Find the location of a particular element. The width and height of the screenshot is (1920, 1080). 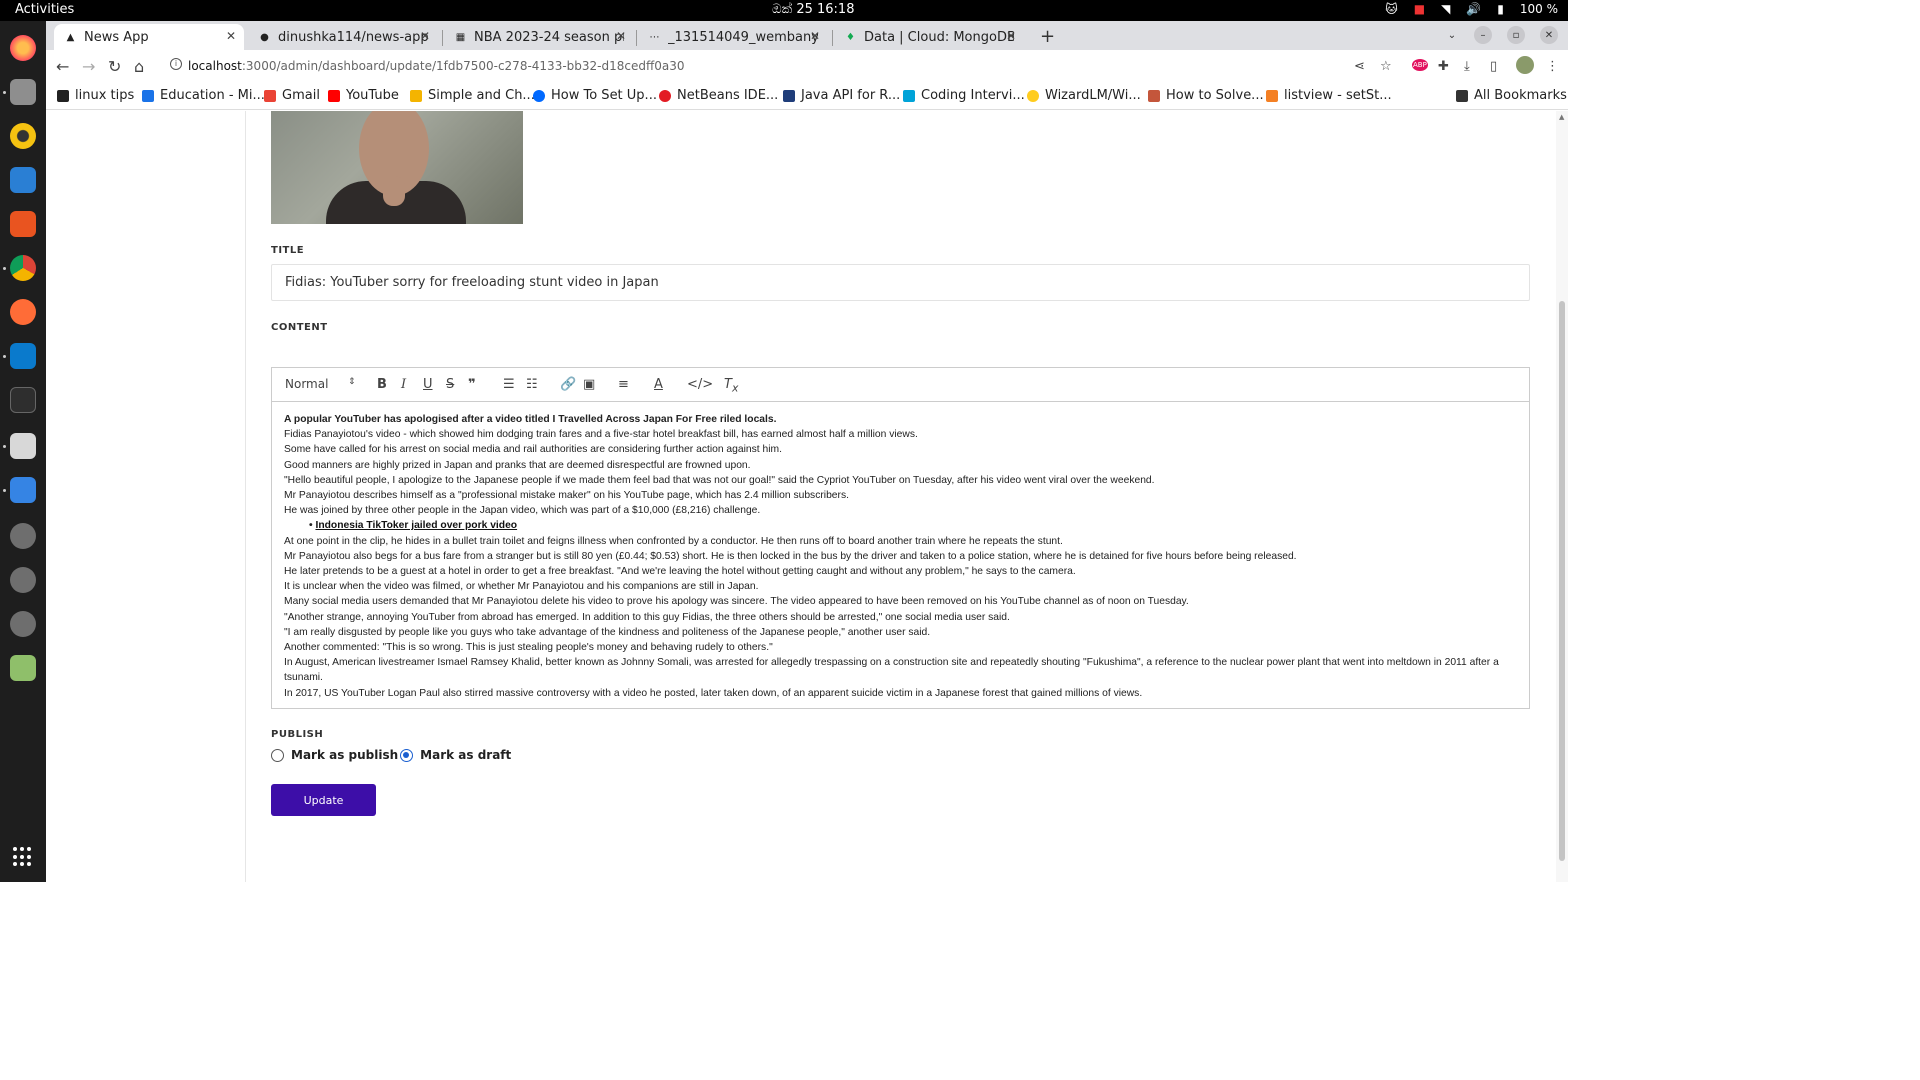

volume-icon: 🔊 is located at coordinates (1473, 9).